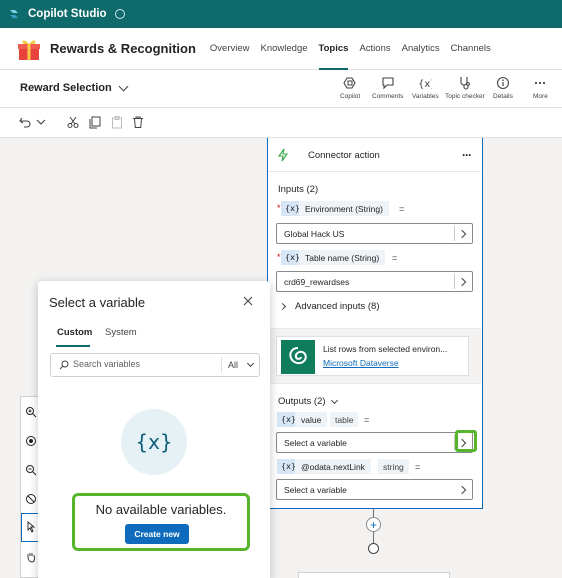  Describe the element at coordinates (374, 155) in the screenshot. I see `node-header: Connector action ···` at that location.